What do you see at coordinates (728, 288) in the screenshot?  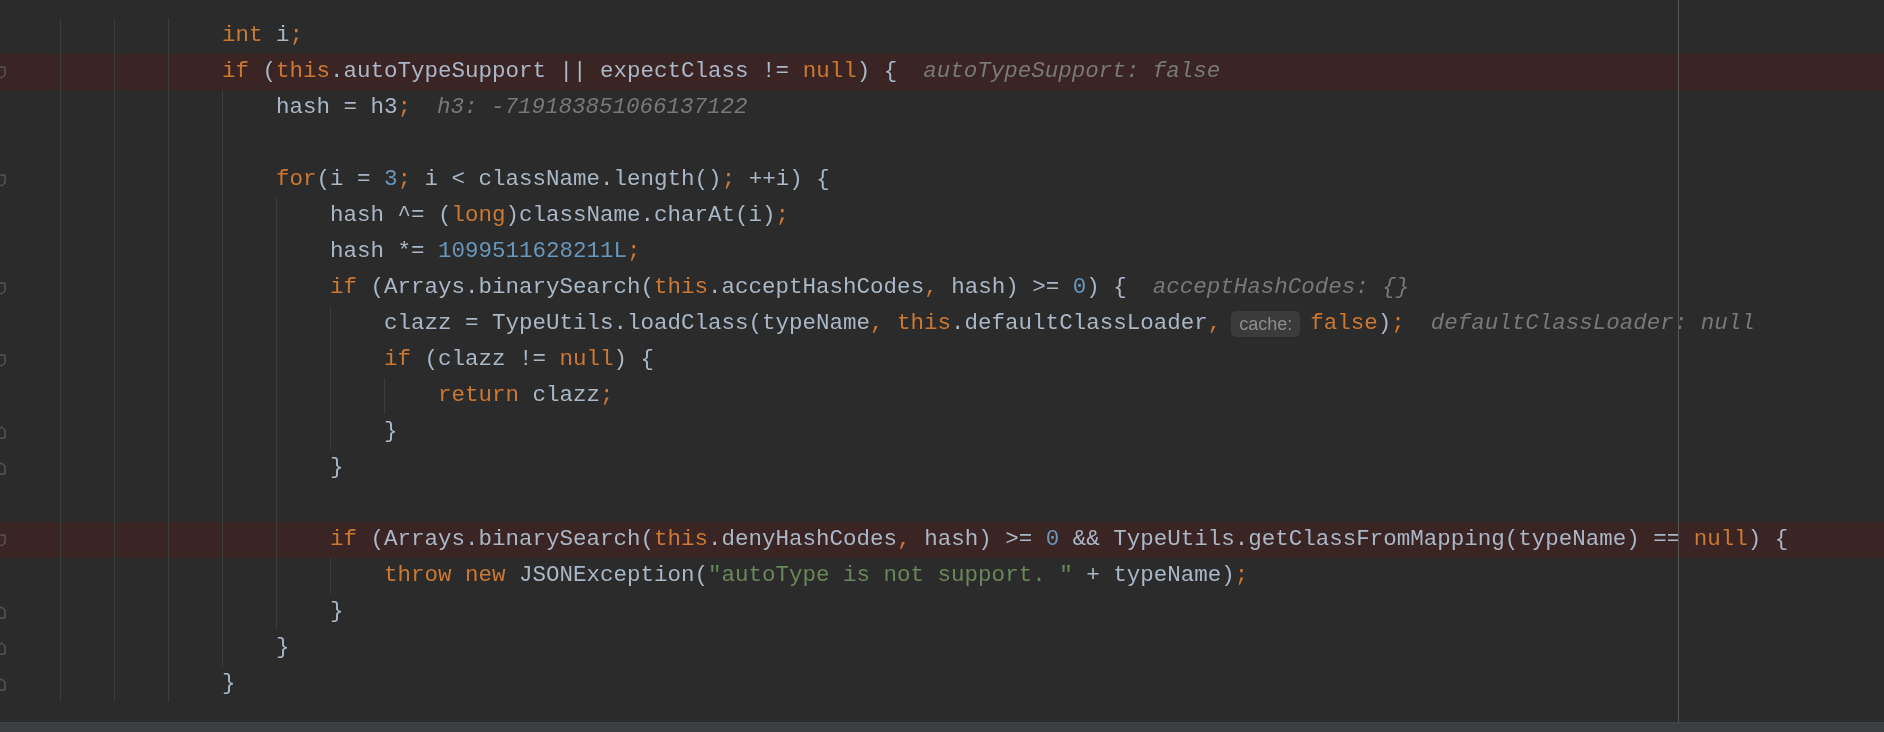 I see `code-text: if (Arrays.binarySearch(this.acceptHashCodes, hash) >= 0) {` at bounding box center [728, 288].